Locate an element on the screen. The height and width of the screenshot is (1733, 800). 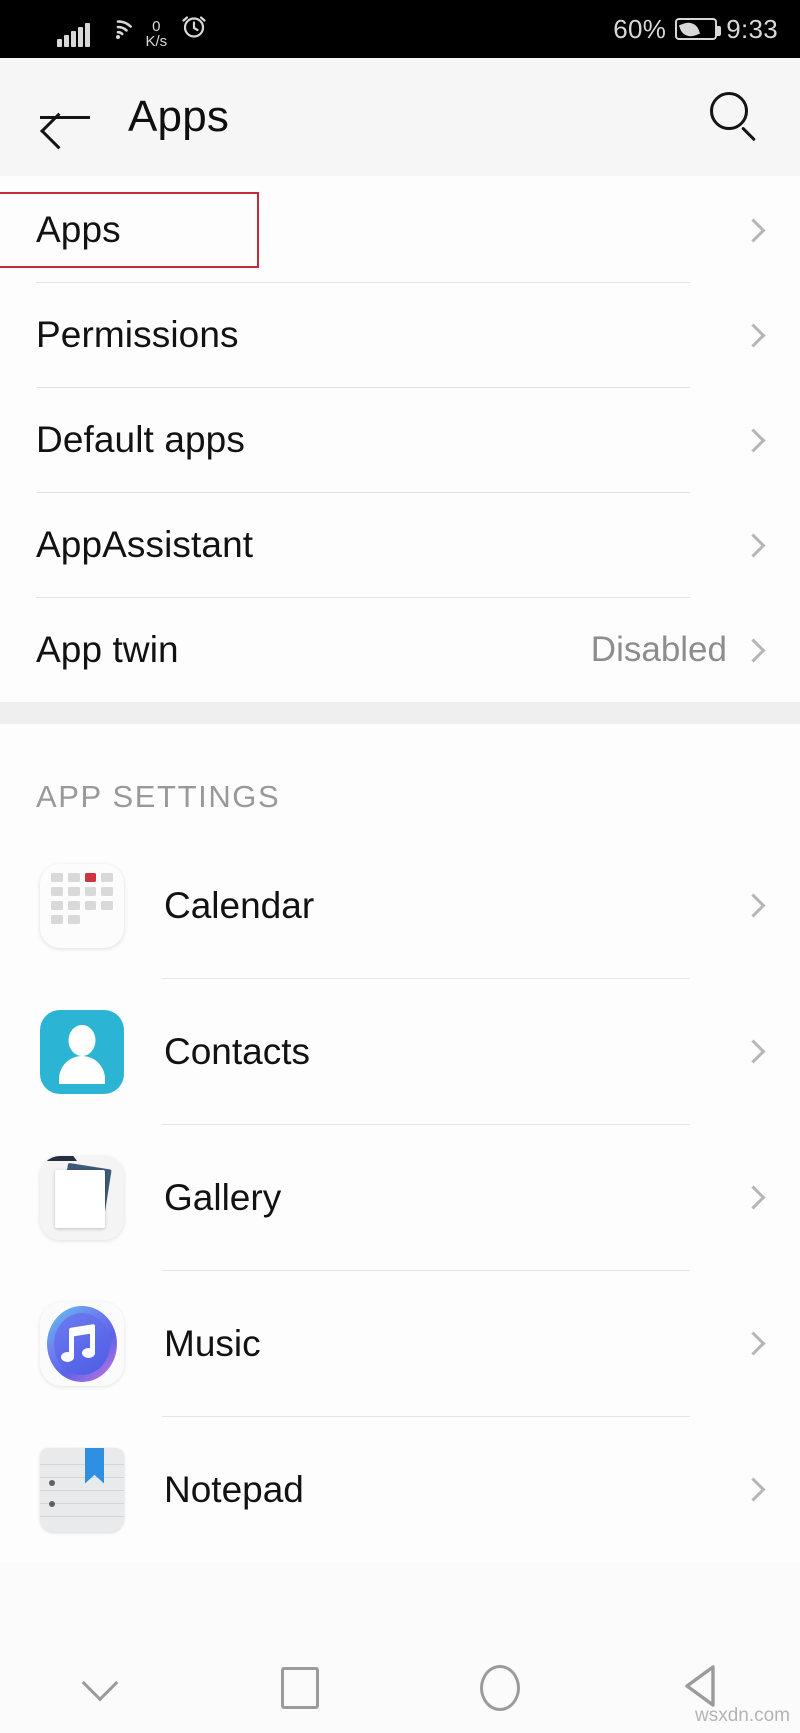
app-row-music: Music is located at coordinates (400, 1343).